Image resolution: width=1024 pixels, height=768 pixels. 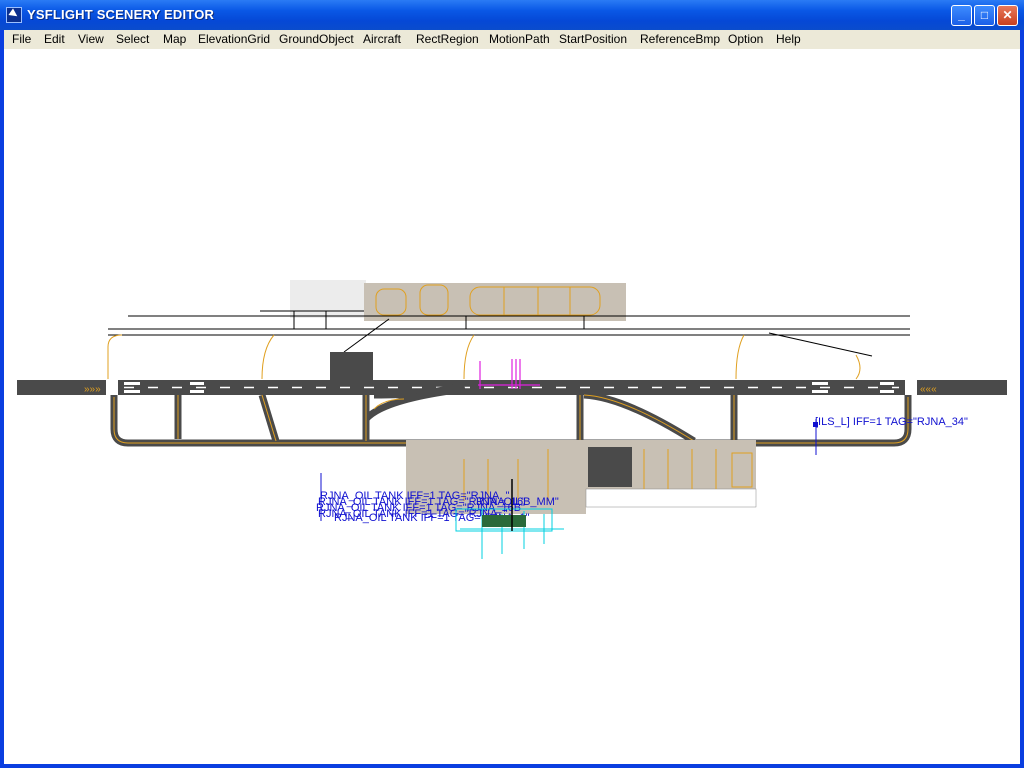 I want to click on menu-edit: Edit, so click(x=54, y=39).